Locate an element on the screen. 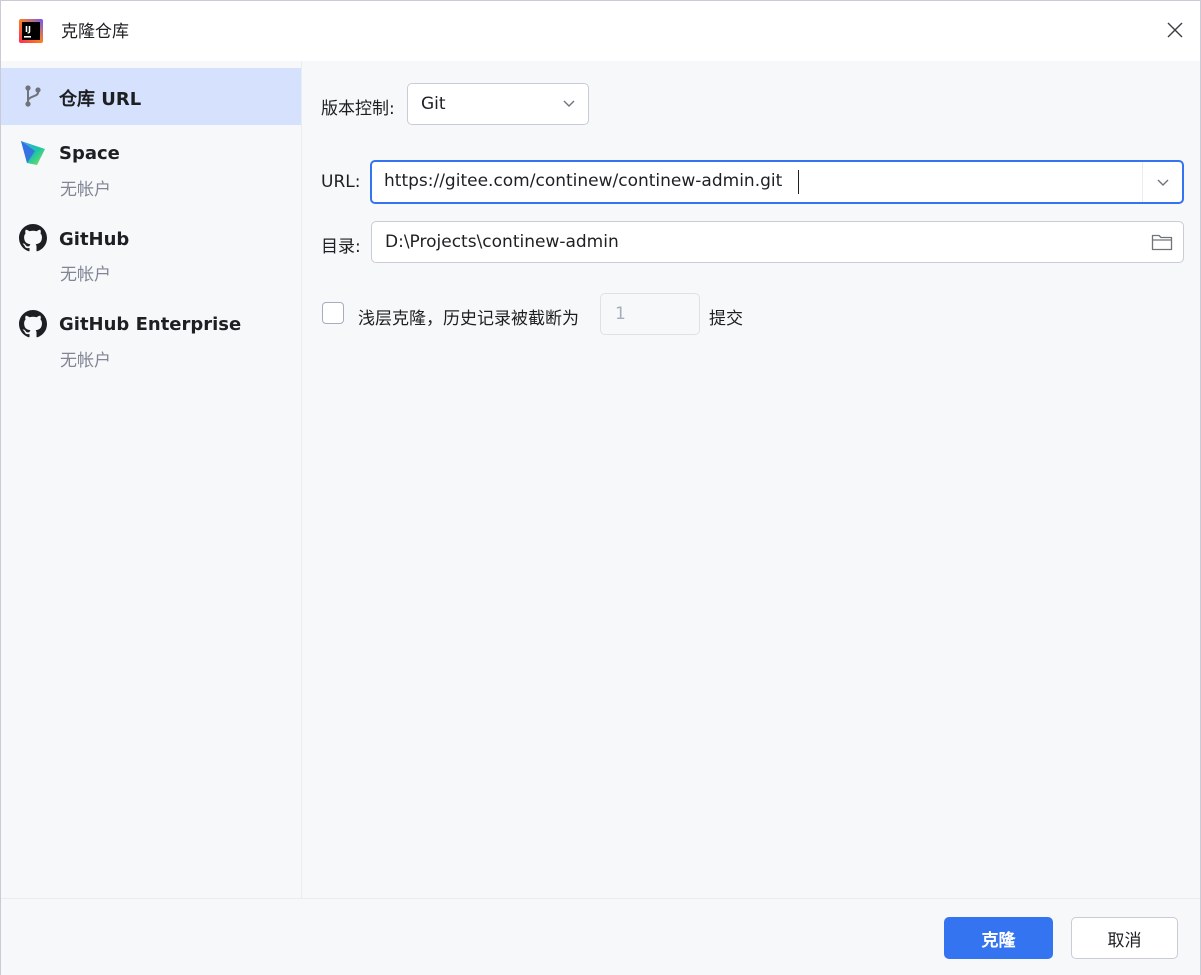 This screenshot has height=975, width=1201. space-logo-icon is located at coordinates (33, 153).